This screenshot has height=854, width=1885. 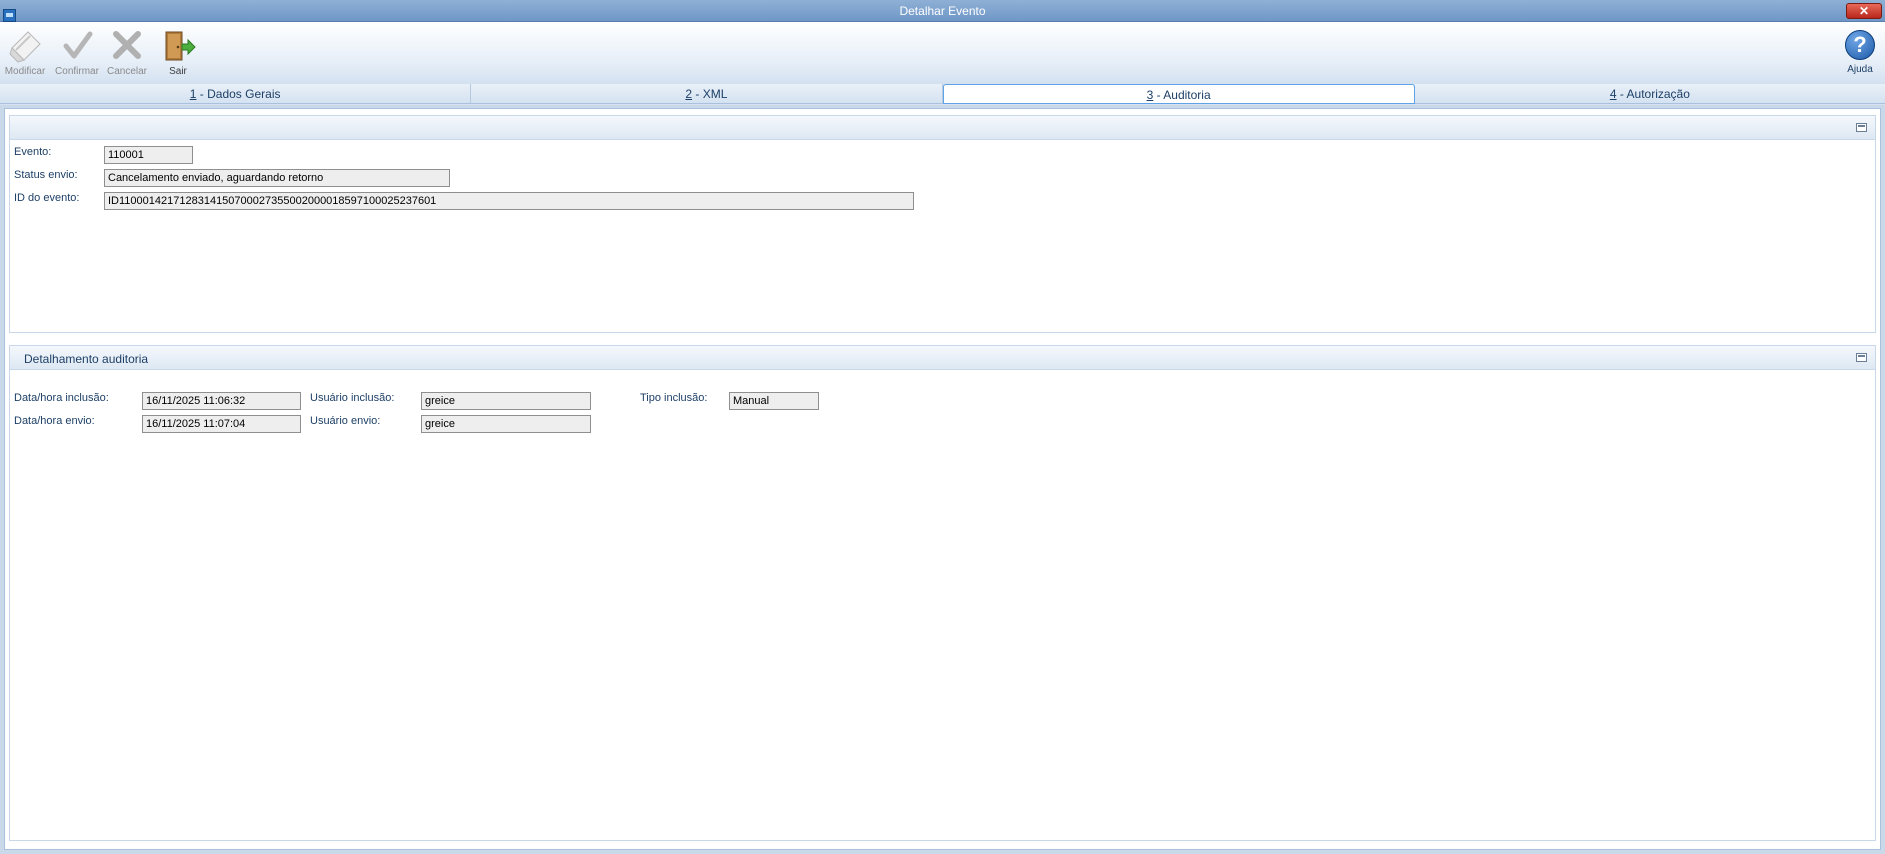 I want to click on tab-label: - XML, so click(x=710, y=94).